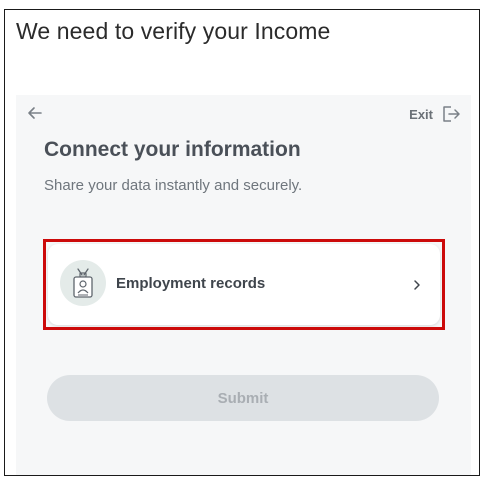 This screenshot has height=489, width=492. I want to click on exit-door-icon, so click(451, 114).